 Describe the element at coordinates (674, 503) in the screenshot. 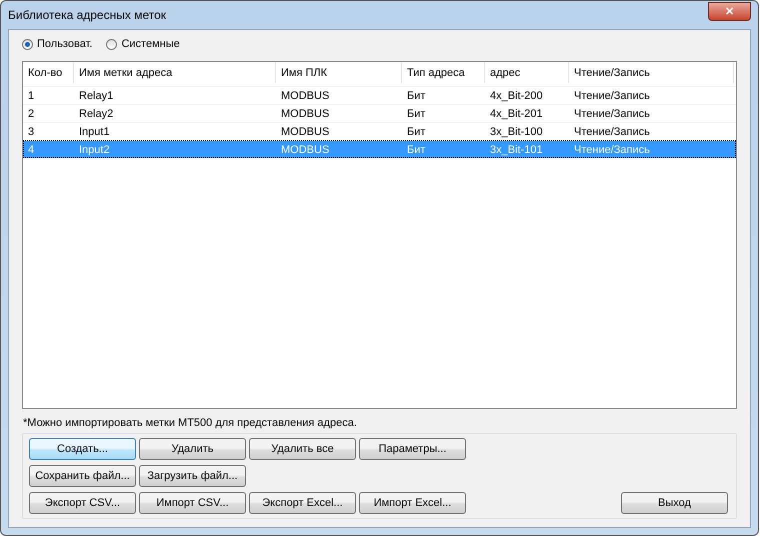

I see `exit-button: Выход` at that location.